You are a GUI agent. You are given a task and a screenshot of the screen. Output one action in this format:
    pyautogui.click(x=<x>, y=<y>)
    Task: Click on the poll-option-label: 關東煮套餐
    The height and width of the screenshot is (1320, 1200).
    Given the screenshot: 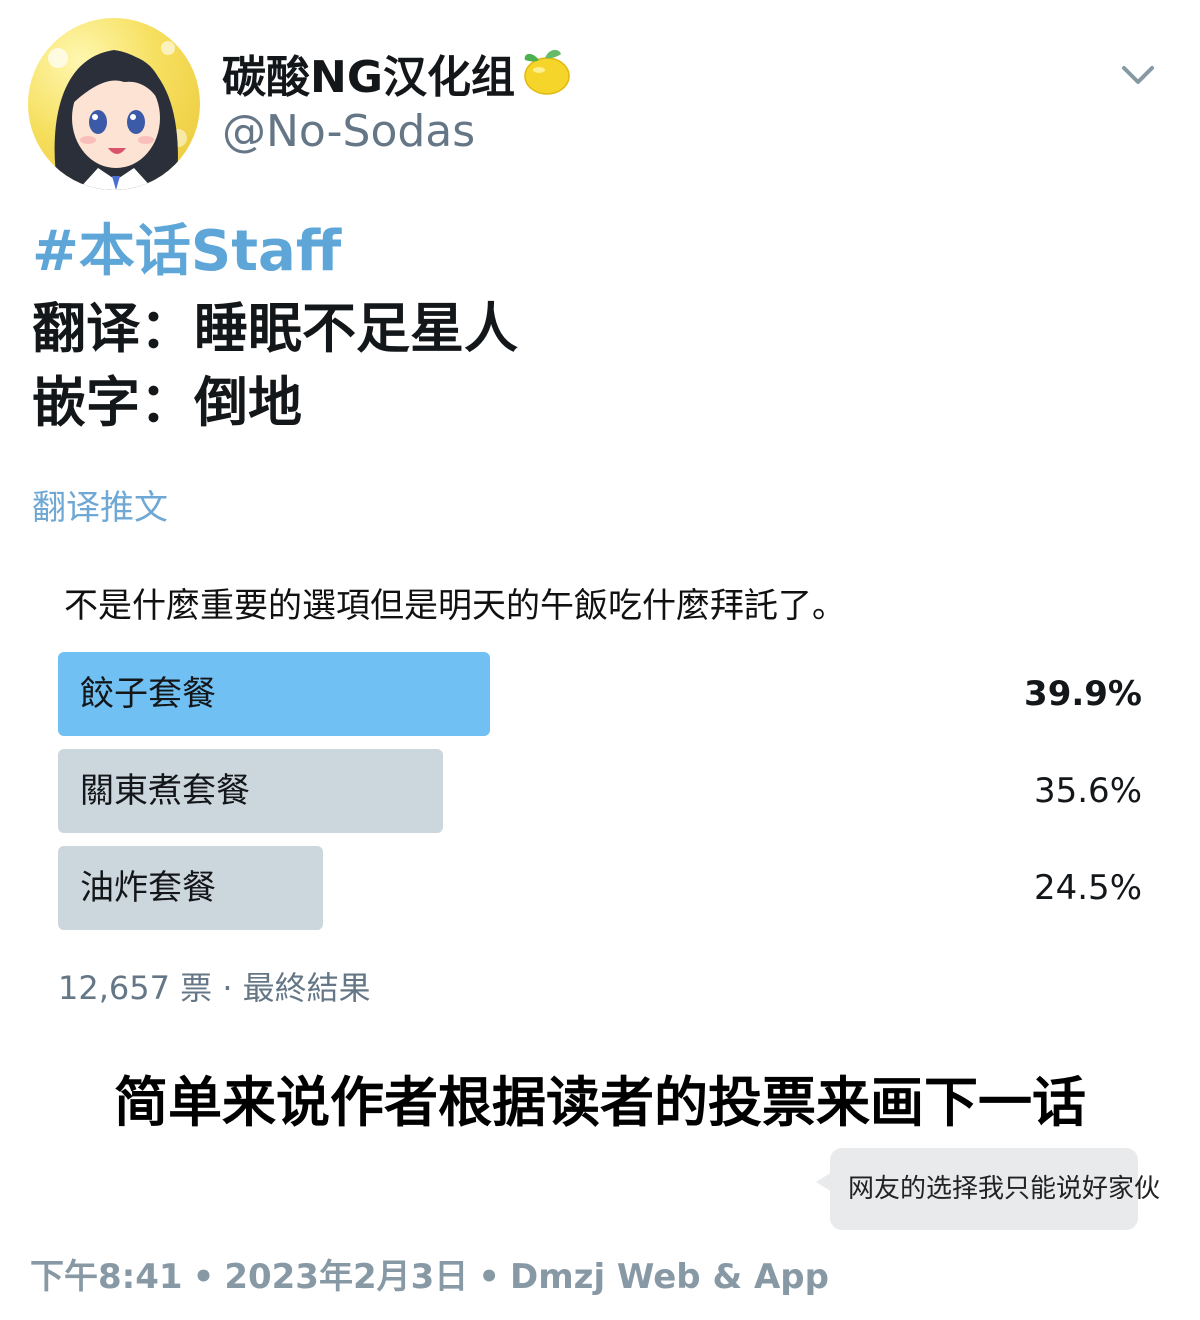 What is the action you would take?
    pyautogui.click(x=165, y=791)
    